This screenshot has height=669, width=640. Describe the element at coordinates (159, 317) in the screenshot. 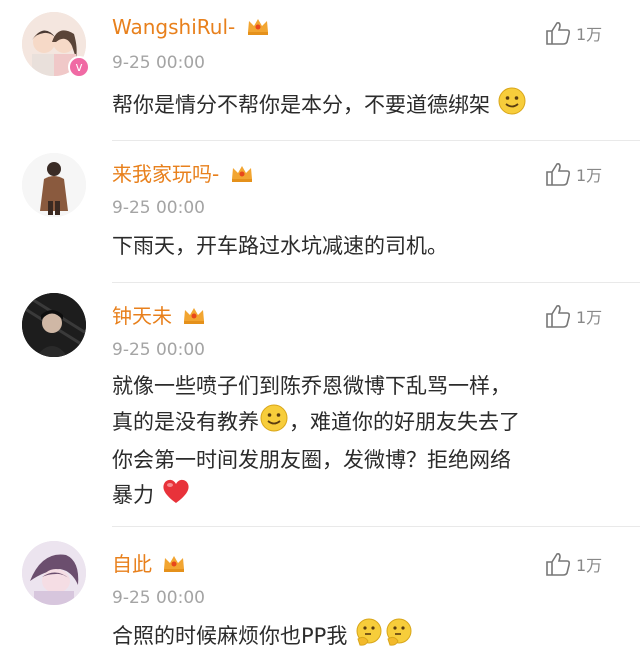

I see `username: 钟天未` at that location.